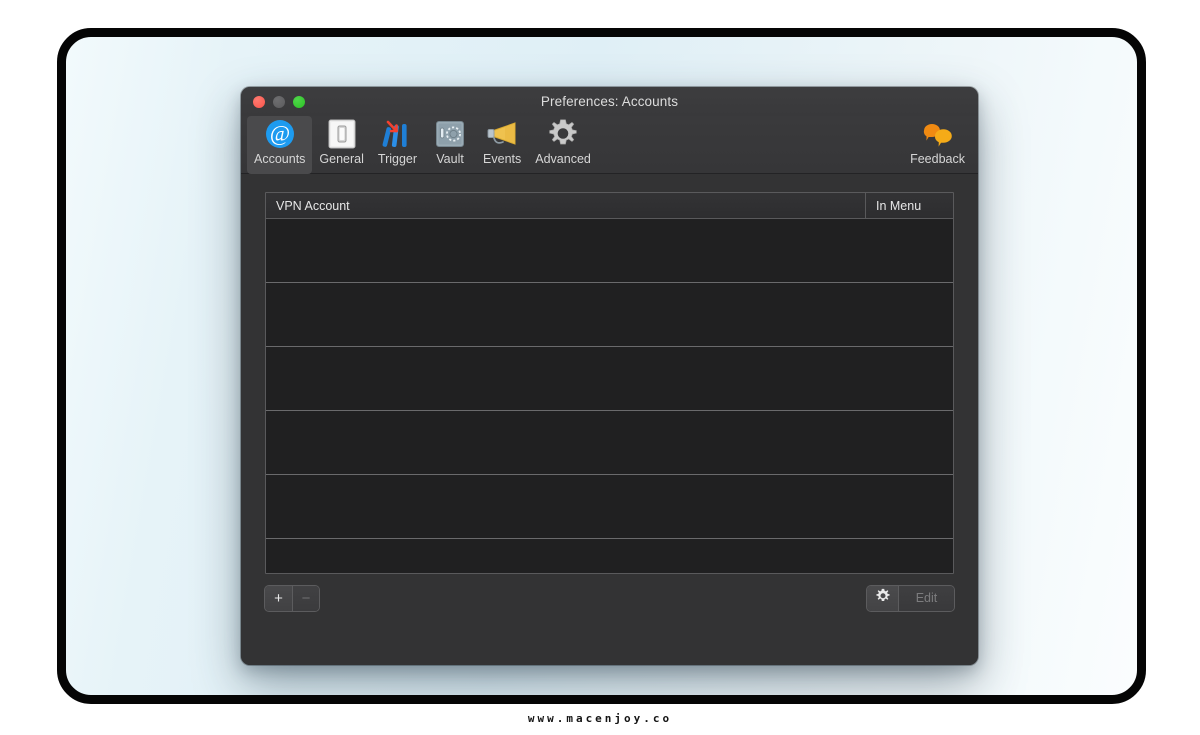  I want to click on edit-segmented-control: Edit, so click(910, 598).